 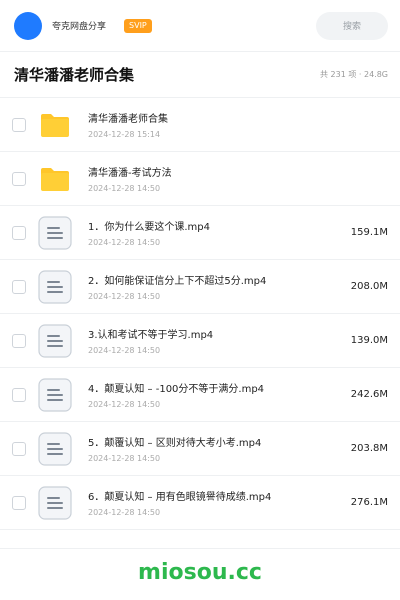 What do you see at coordinates (200, 75) in the screenshot?
I see `title-bar: 清华潘潘老师合集 共 231 项 · 24.8G` at bounding box center [200, 75].